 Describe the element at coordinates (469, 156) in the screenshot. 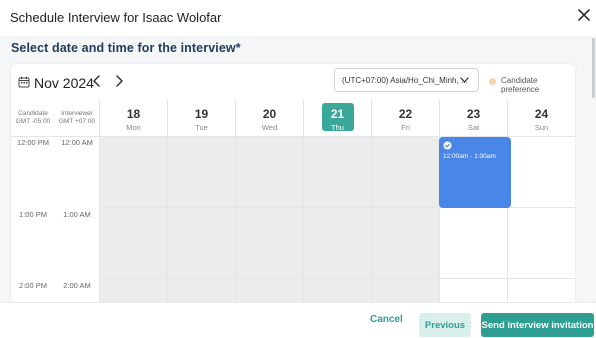

I see `event-time-label: 12:00am - 1:00am` at that location.